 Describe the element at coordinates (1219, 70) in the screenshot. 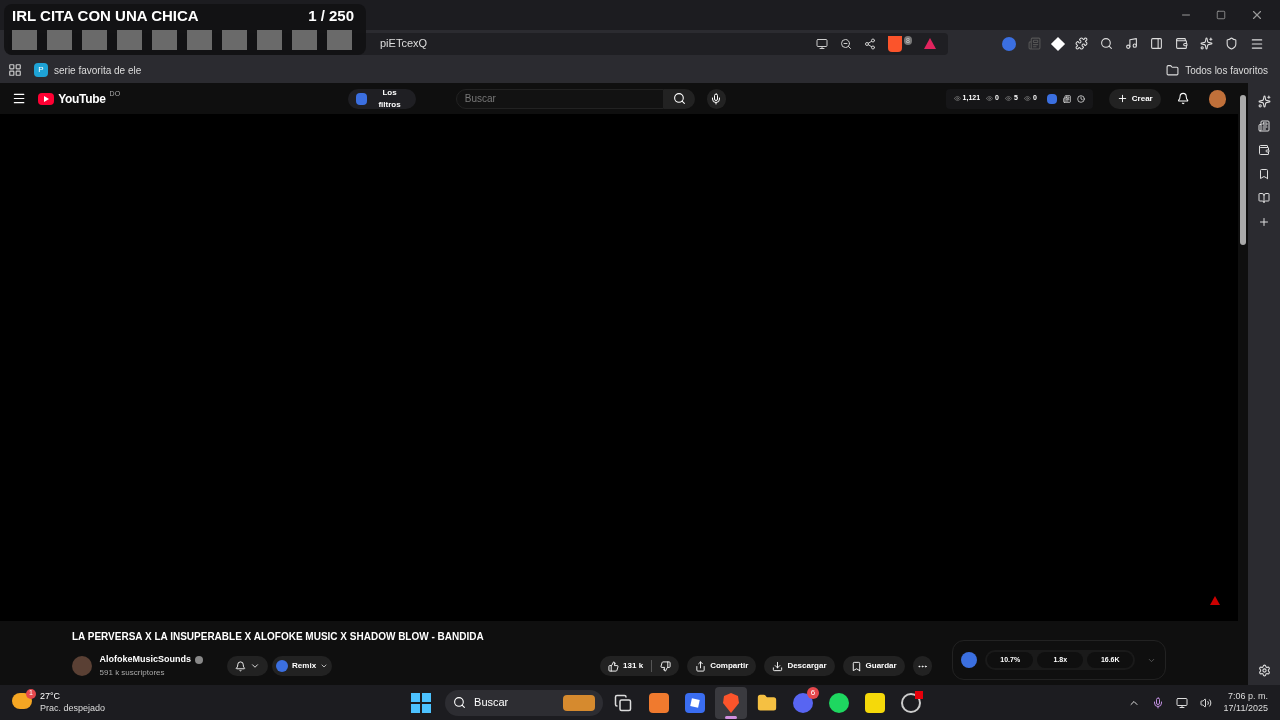

I see `all-bookmarks: Todos los favoritos` at that location.